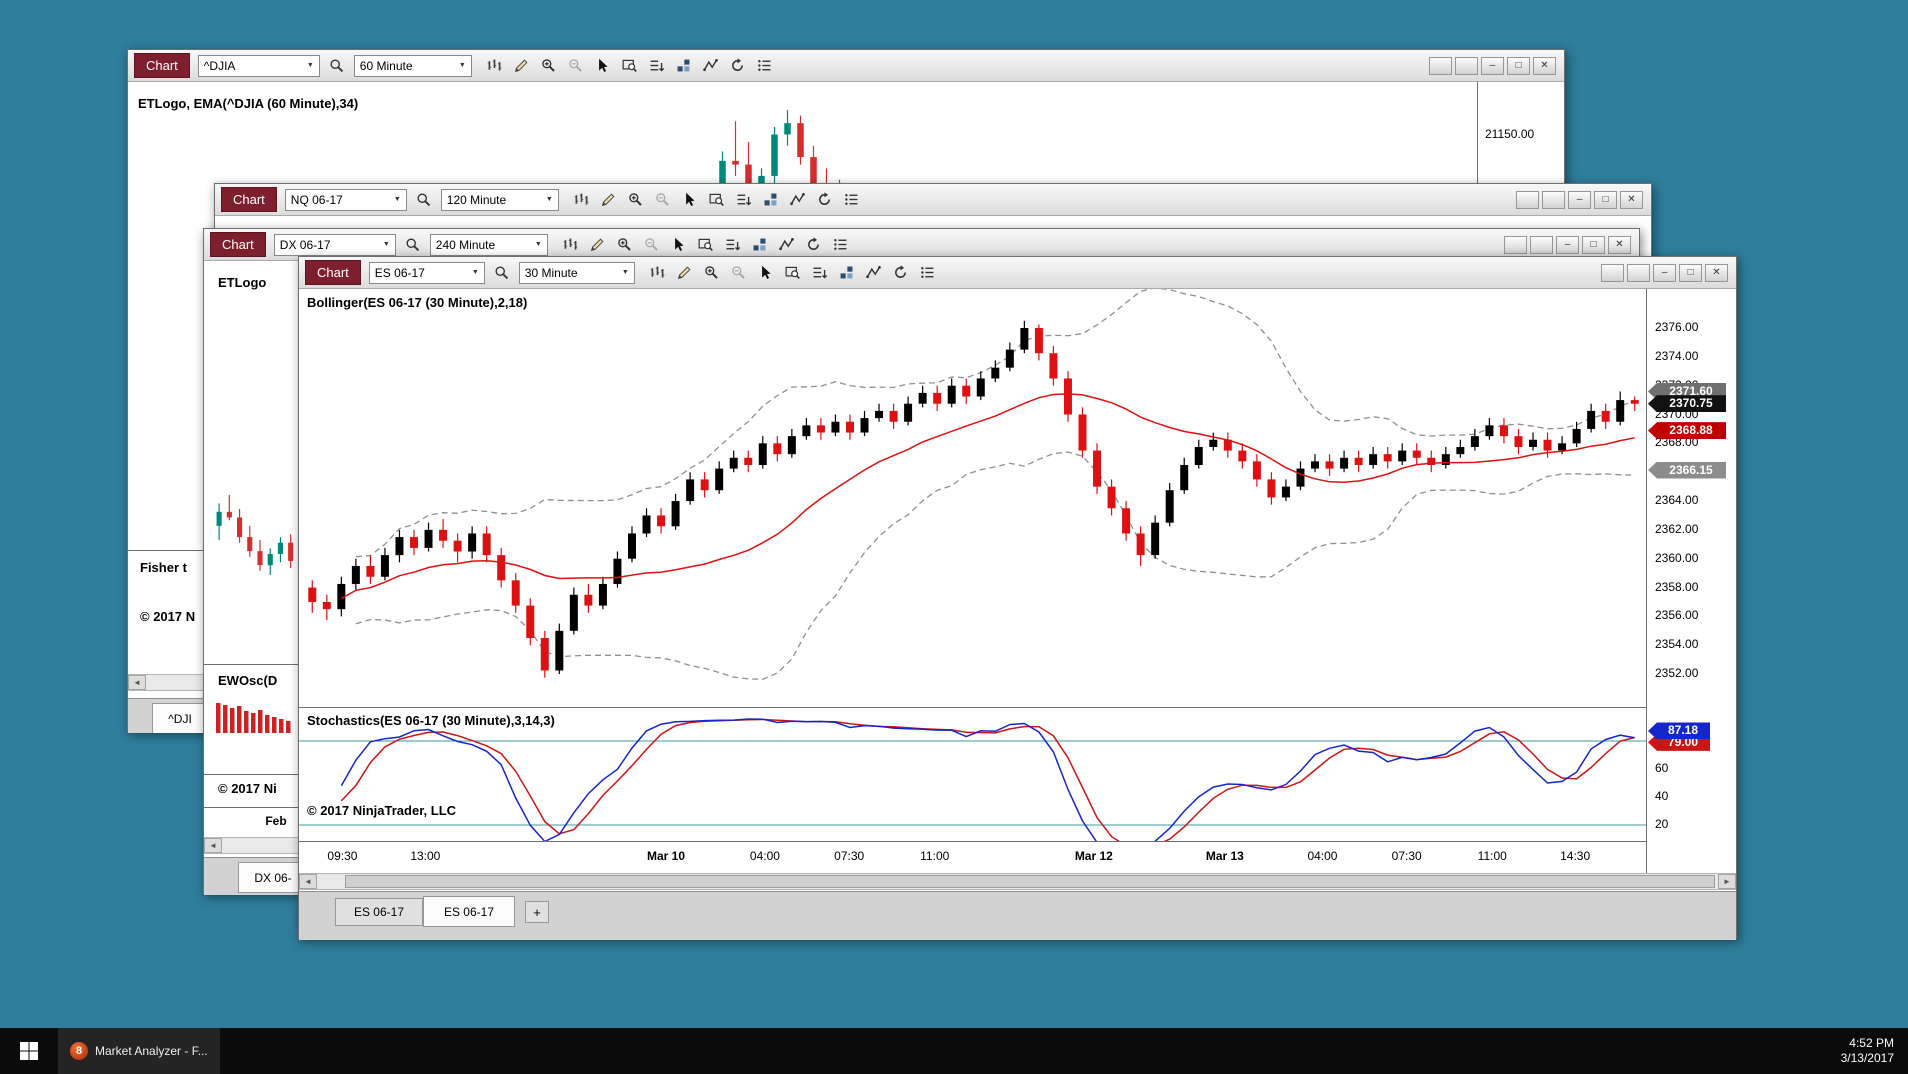 The width and height of the screenshot is (1908, 1074). I want to click on chart-tab: ^DJI, so click(180, 718).